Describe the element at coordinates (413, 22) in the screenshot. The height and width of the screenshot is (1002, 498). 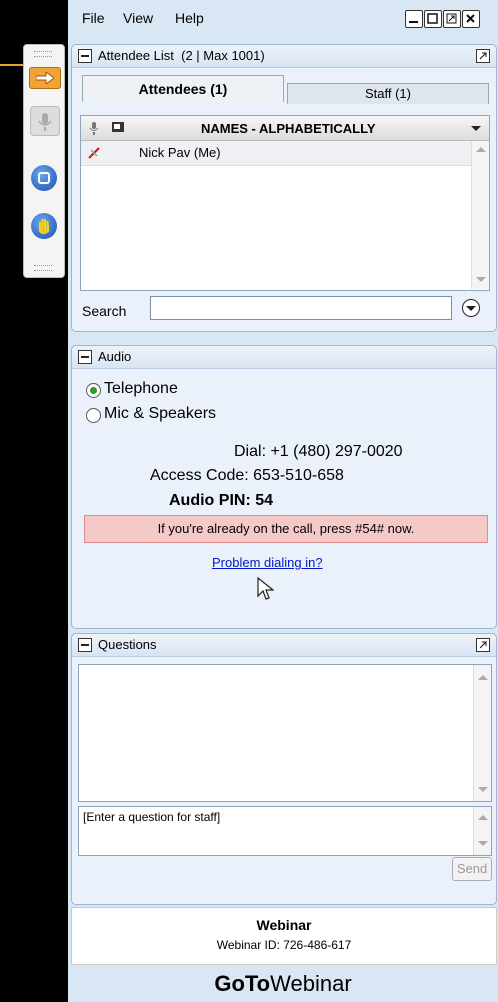
I see `minimize-icon` at that location.